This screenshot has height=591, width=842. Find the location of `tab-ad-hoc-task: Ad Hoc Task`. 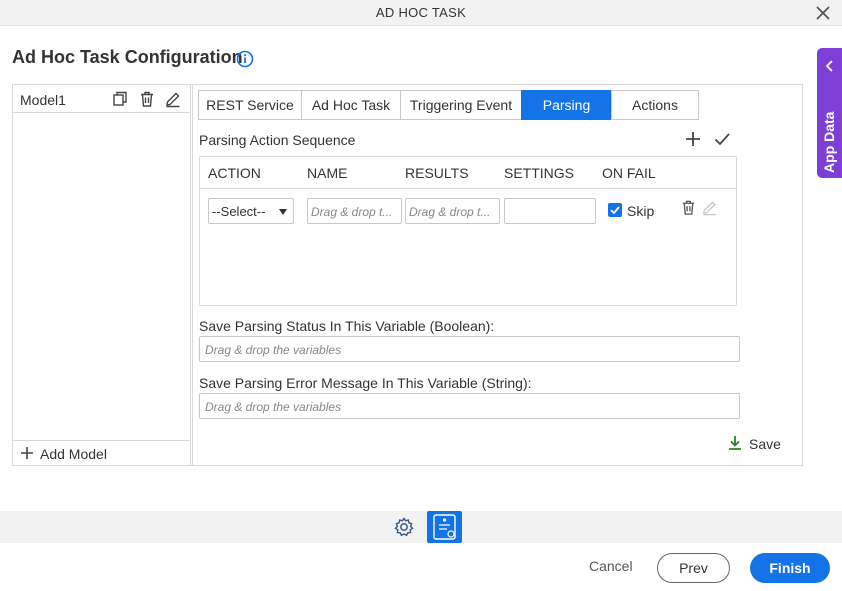

tab-ad-hoc-task: Ad Hoc Task is located at coordinates (350, 105).